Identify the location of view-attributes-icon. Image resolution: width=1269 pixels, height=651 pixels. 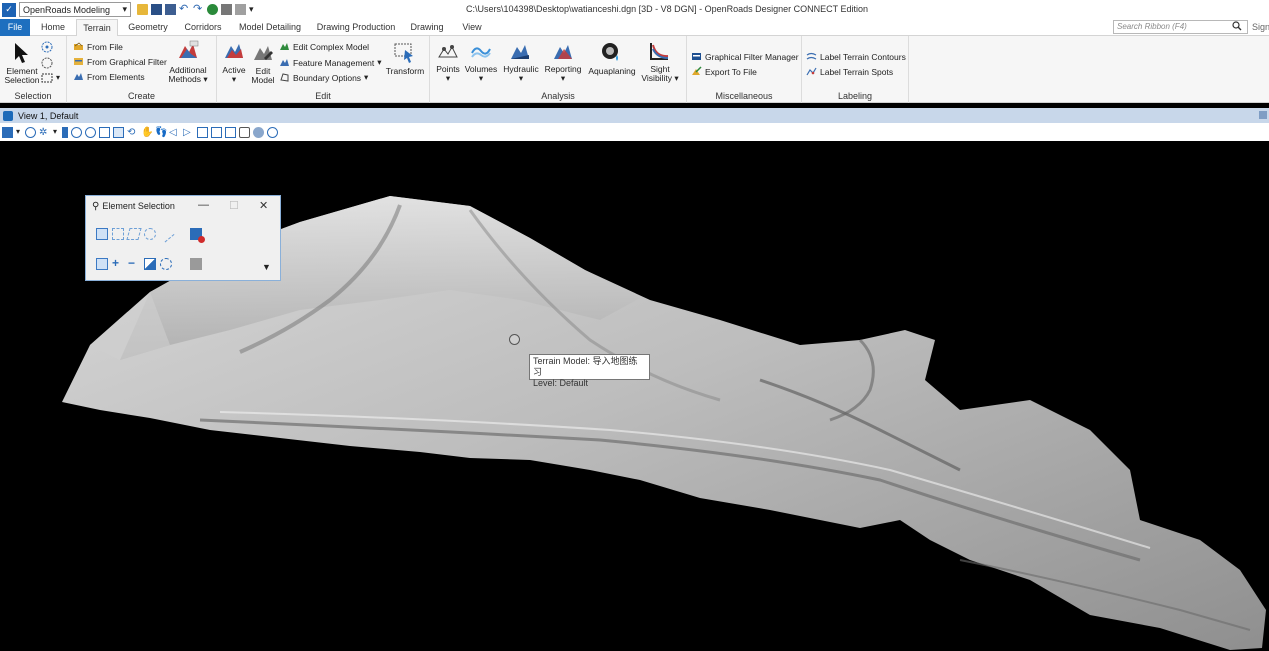
(7, 132).